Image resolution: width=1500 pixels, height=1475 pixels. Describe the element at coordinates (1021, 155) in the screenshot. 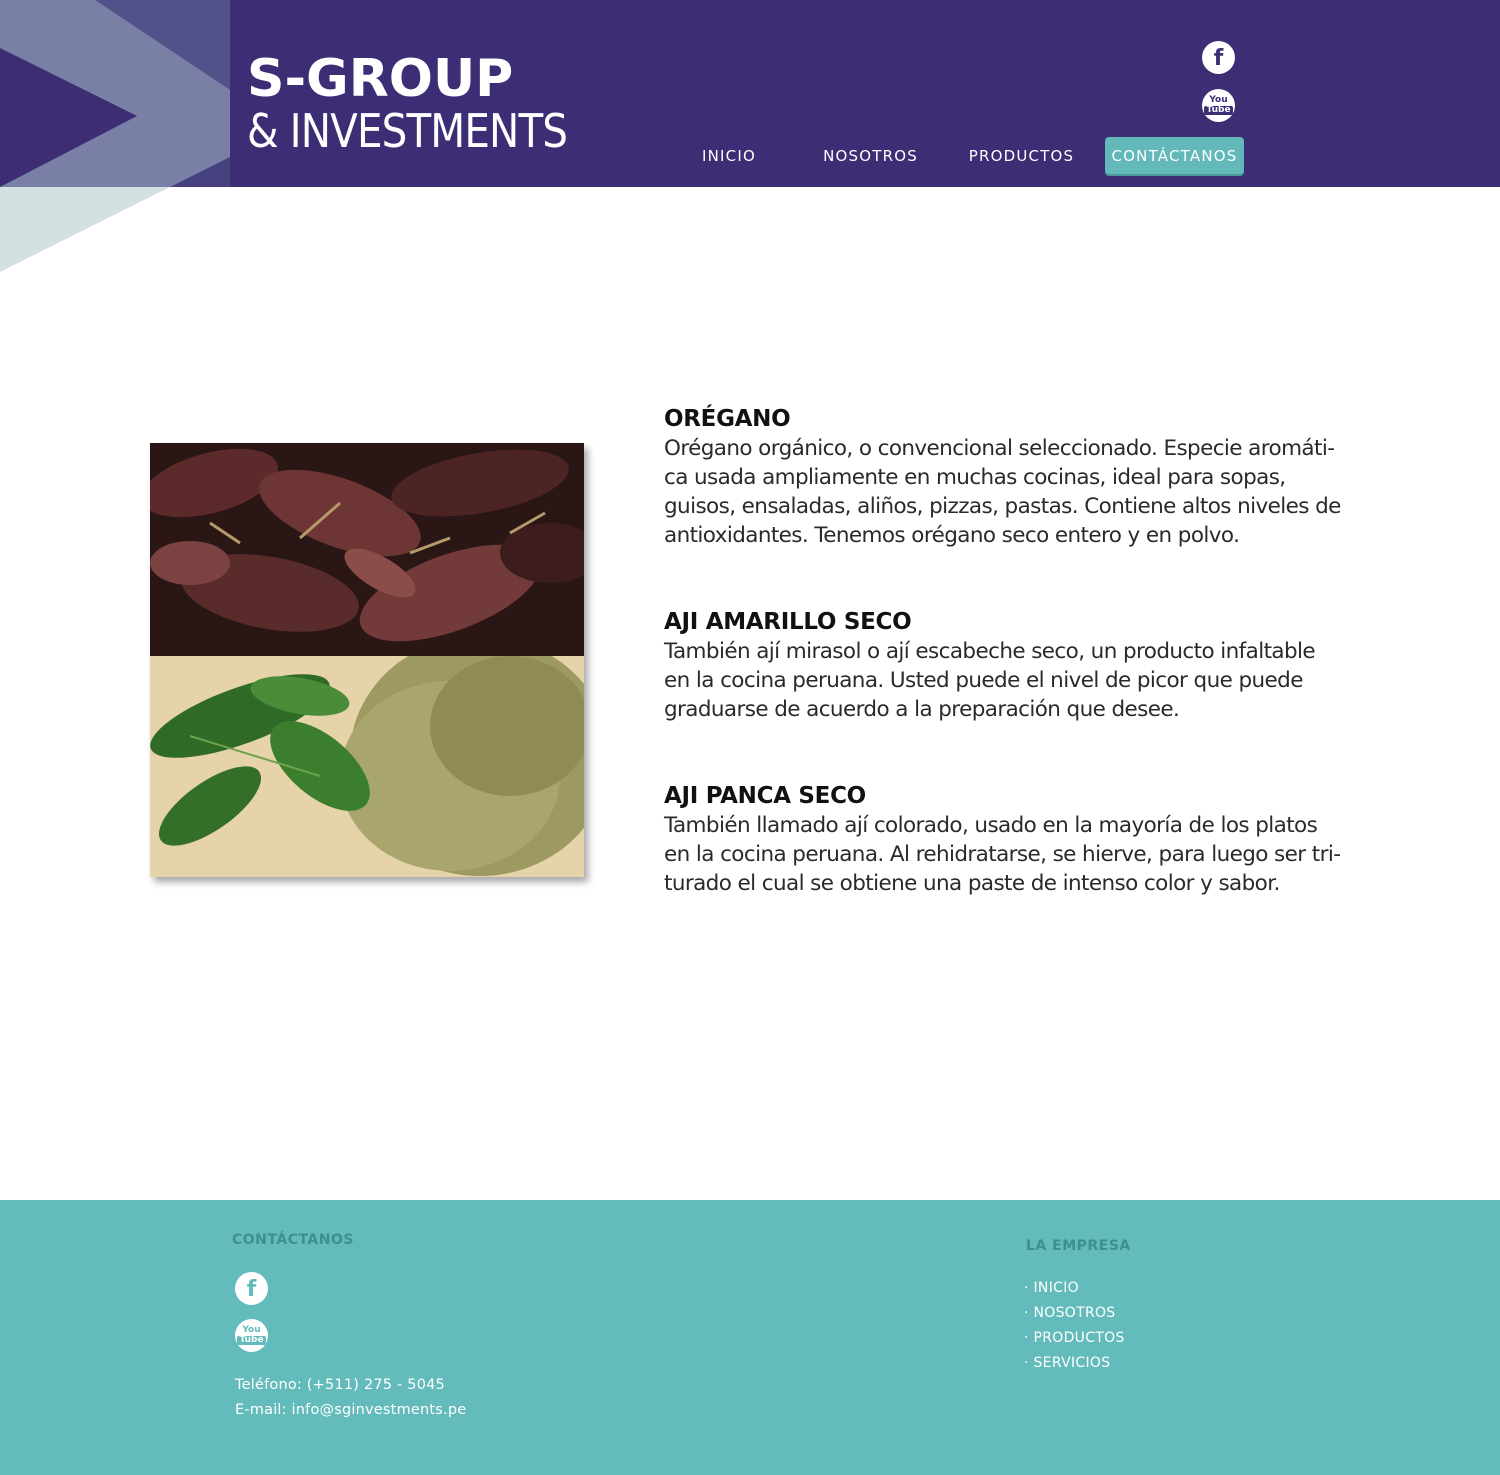

I see `nav-item-productos: PRODUCTOS` at that location.